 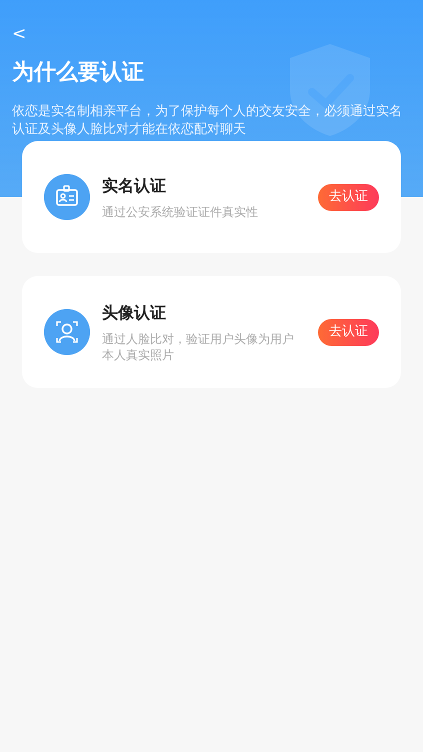 I want to click on face-scan-icon, so click(x=67, y=332).